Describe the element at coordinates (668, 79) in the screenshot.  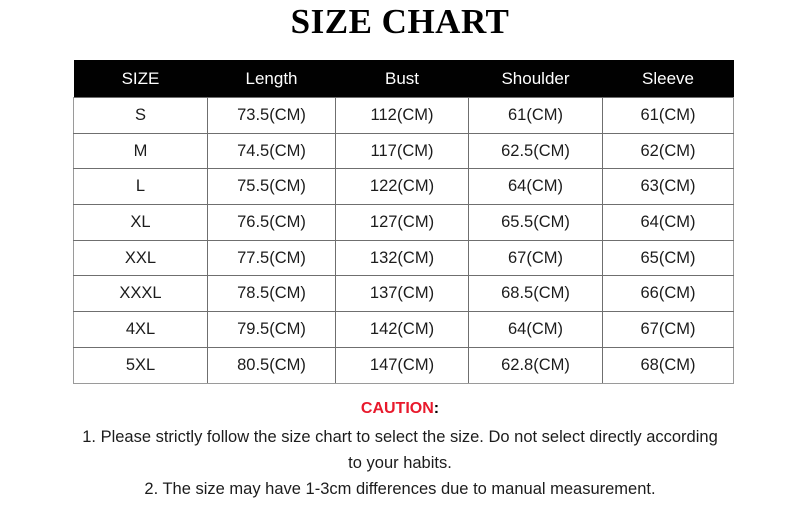
I see `column-header-sleeve: Sleeve` at that location.